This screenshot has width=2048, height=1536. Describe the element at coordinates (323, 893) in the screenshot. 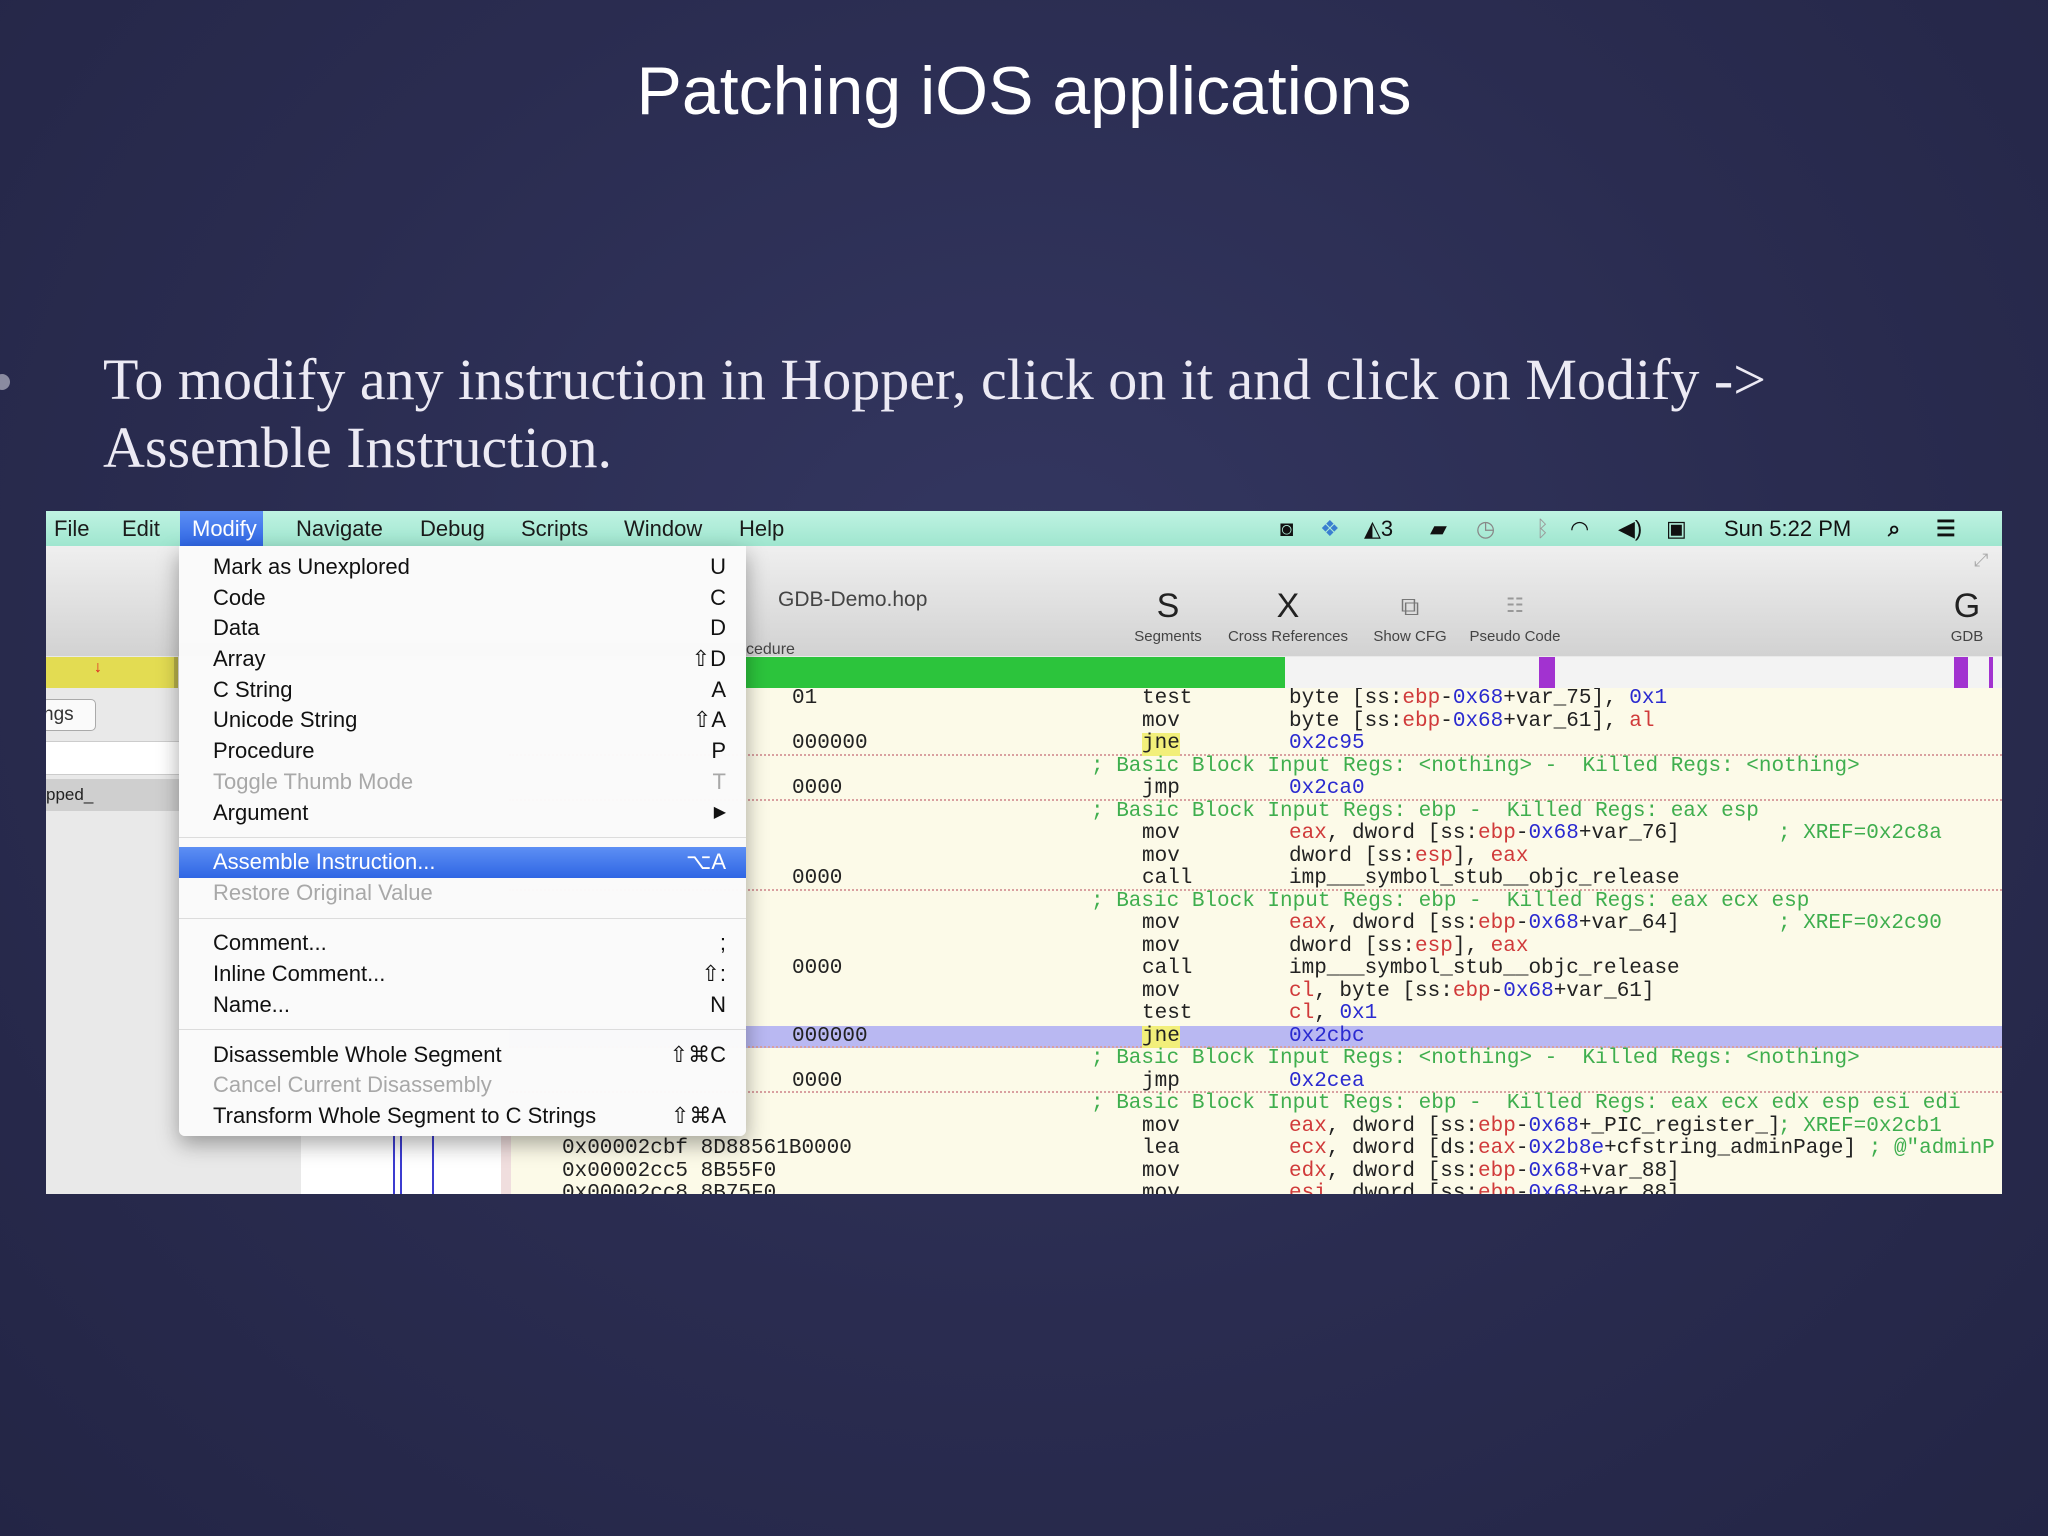

I see `menu-item-label: Restore Original Value` at that location.